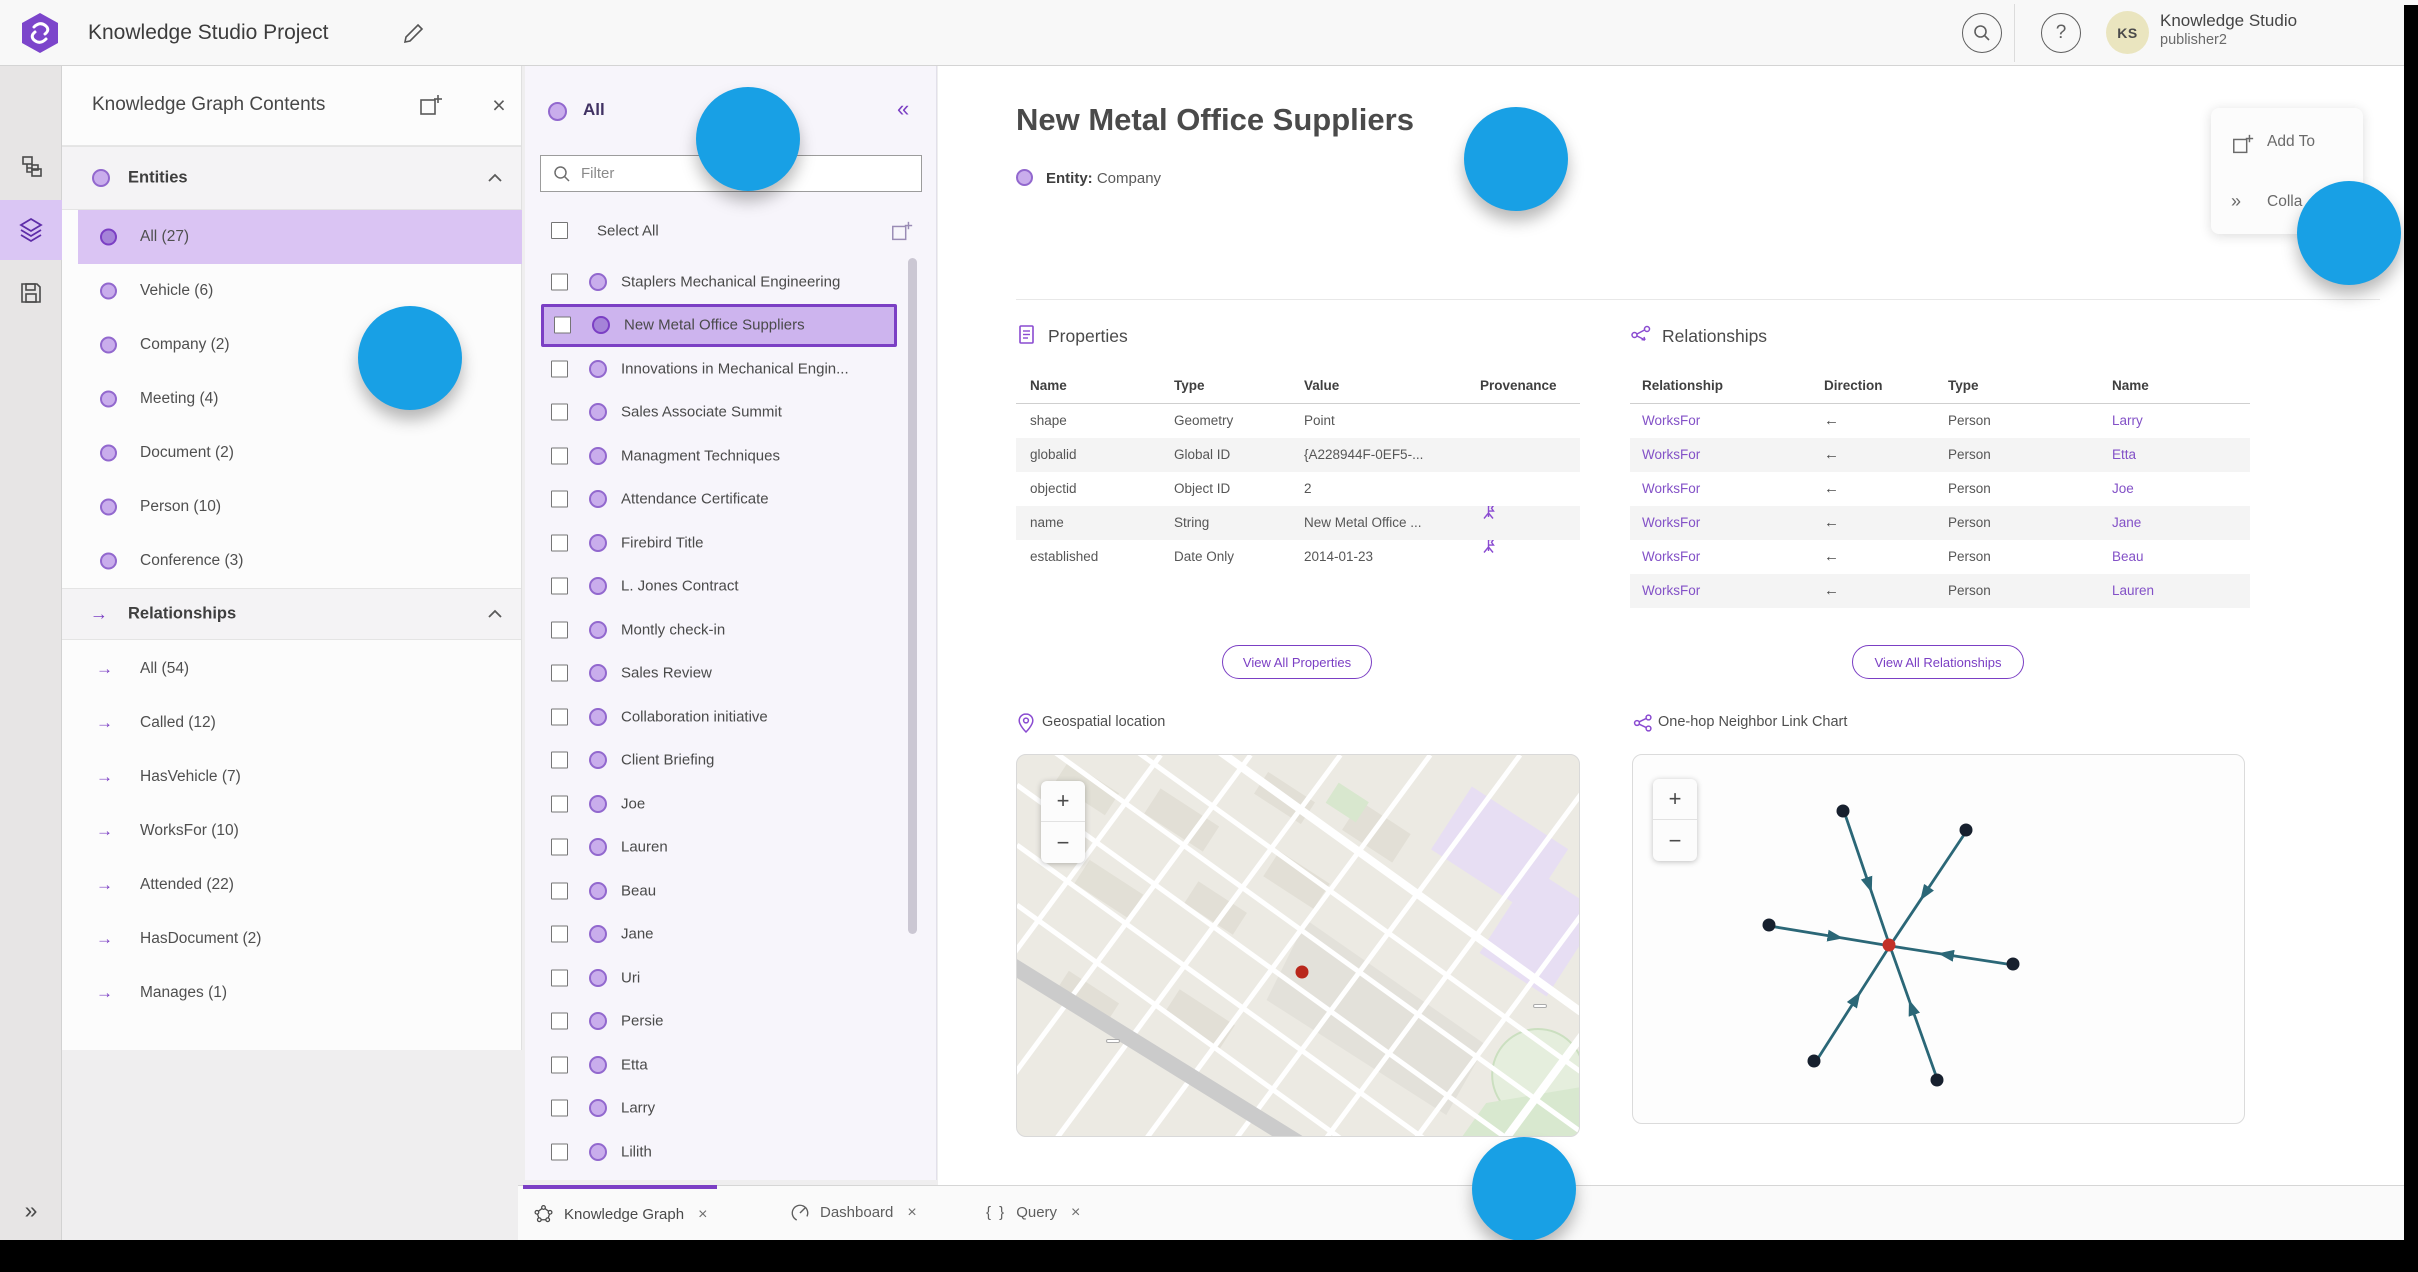  Describe the element at coordinates (1938, 939) in the screenshot. I see `one-hop-link-chart: + −` at that location.